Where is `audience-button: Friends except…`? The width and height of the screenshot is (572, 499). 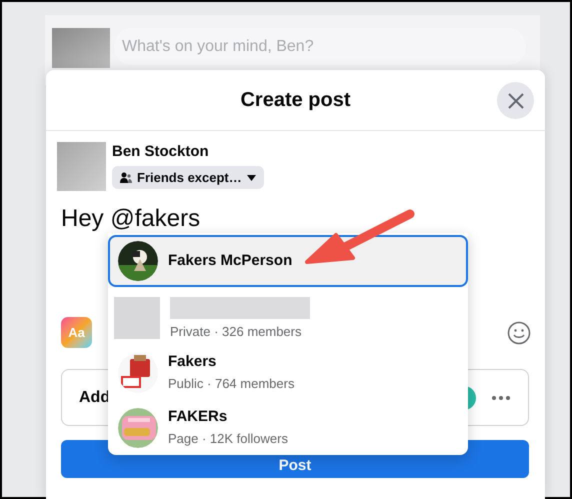
audience-button: Friends except… is located at coordinates (188, 177).